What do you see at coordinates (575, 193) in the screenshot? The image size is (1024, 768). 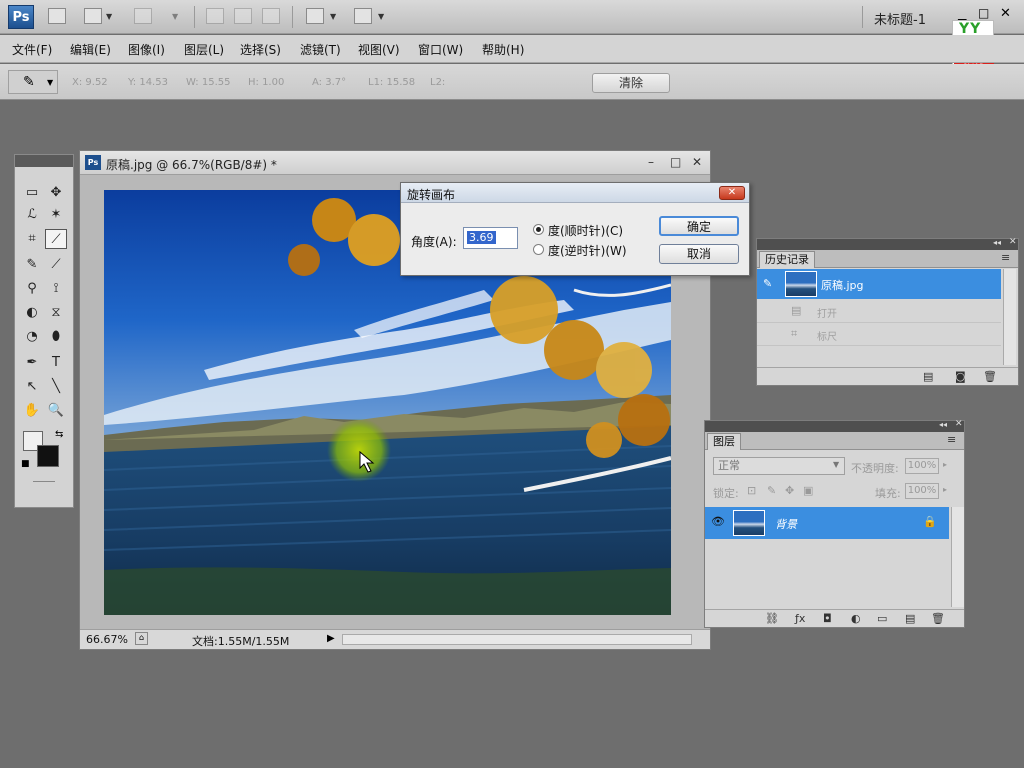 I see `dialog-titlebar: 旋转画布 ✕` at bounding box center [575, 193].